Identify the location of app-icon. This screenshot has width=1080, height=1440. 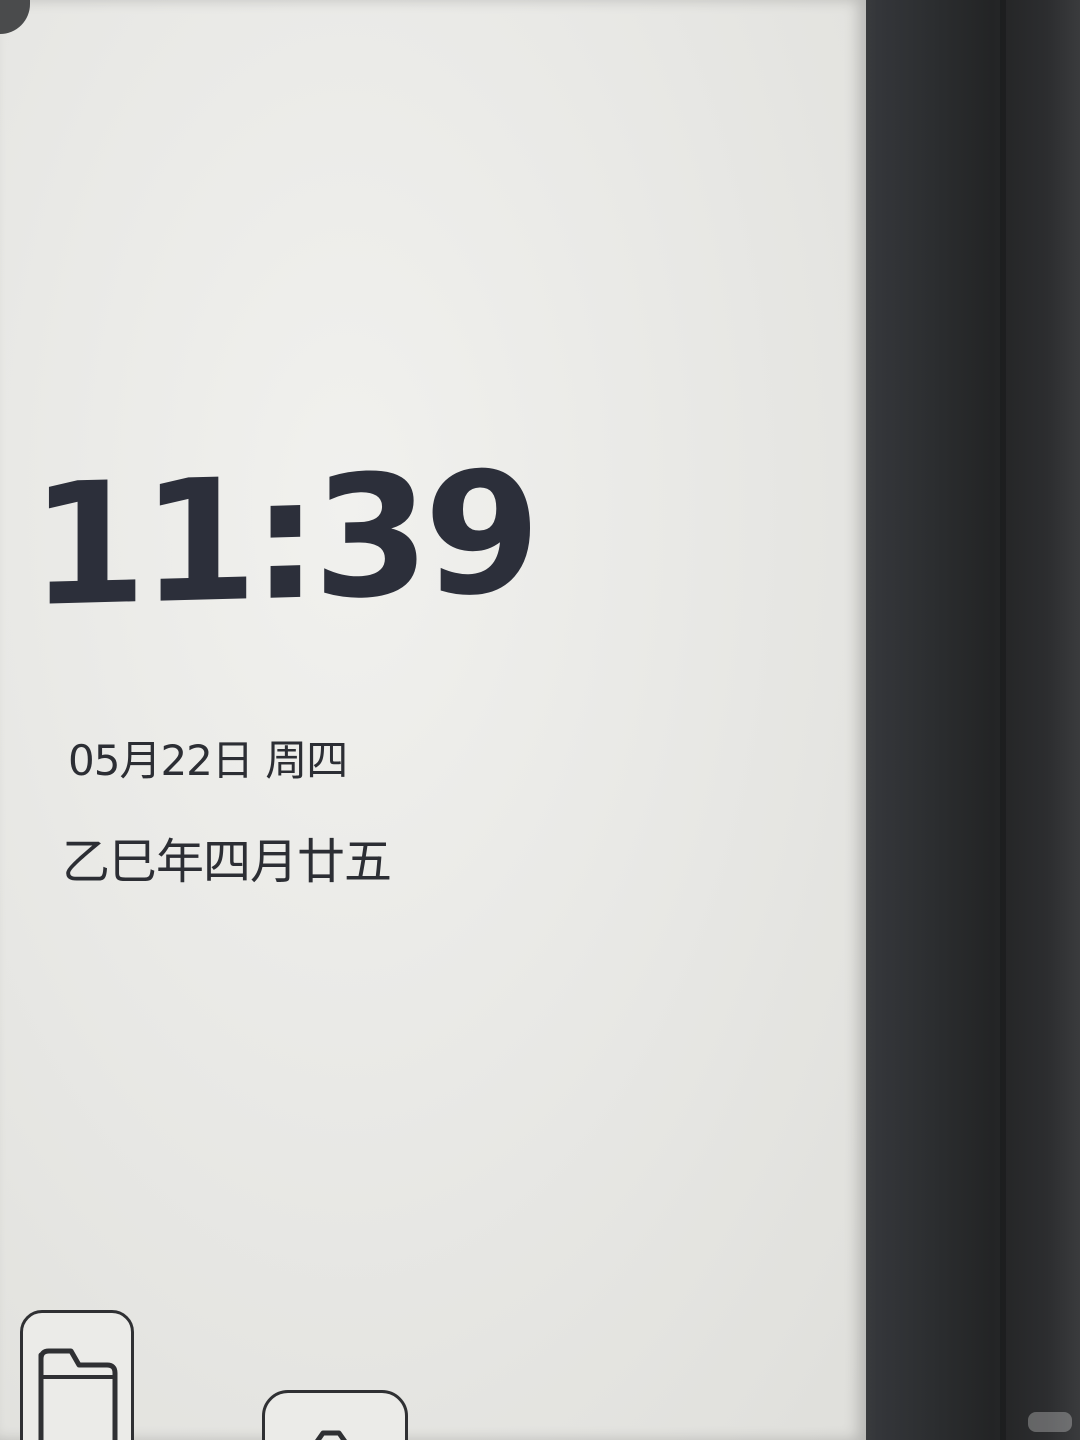
(331, 1435).